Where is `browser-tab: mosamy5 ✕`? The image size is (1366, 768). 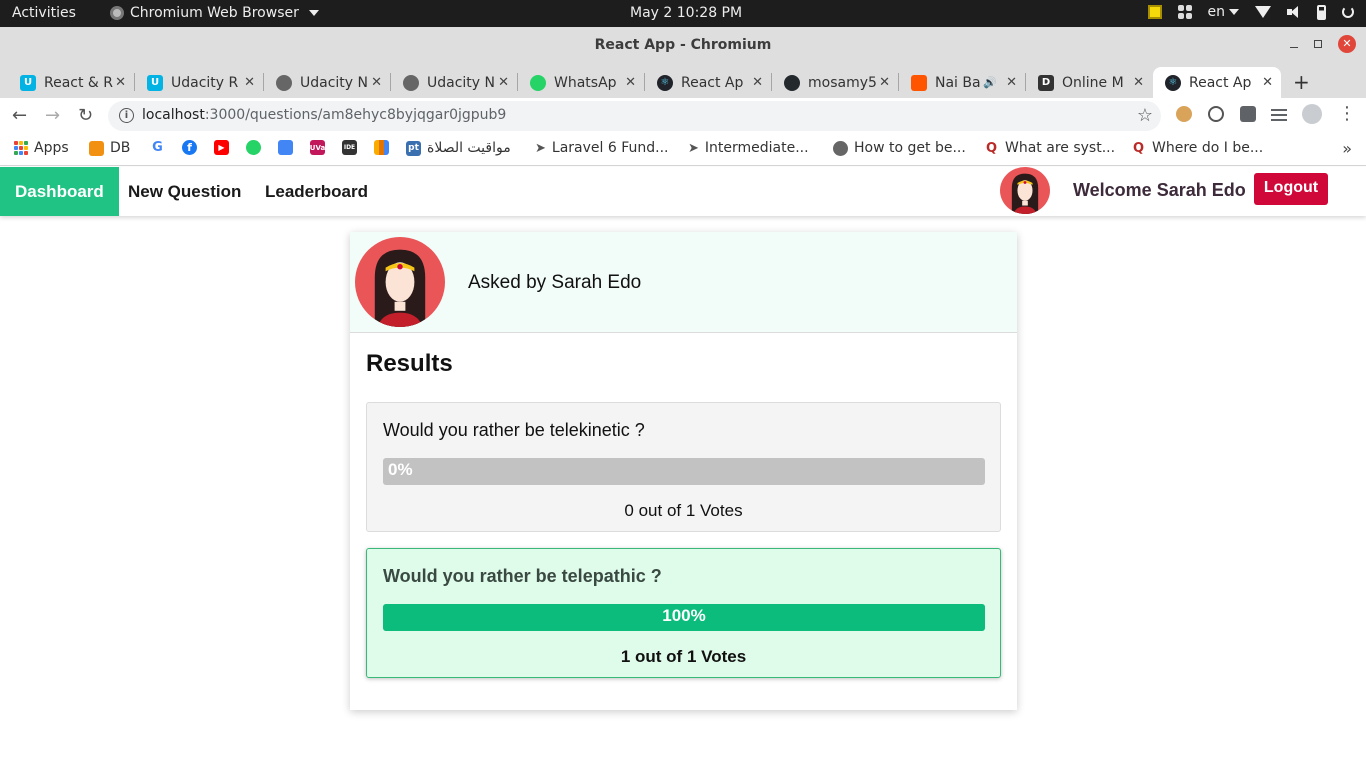 browser-tab: mosamy5 ✕ is located at coordinates (835, 82).